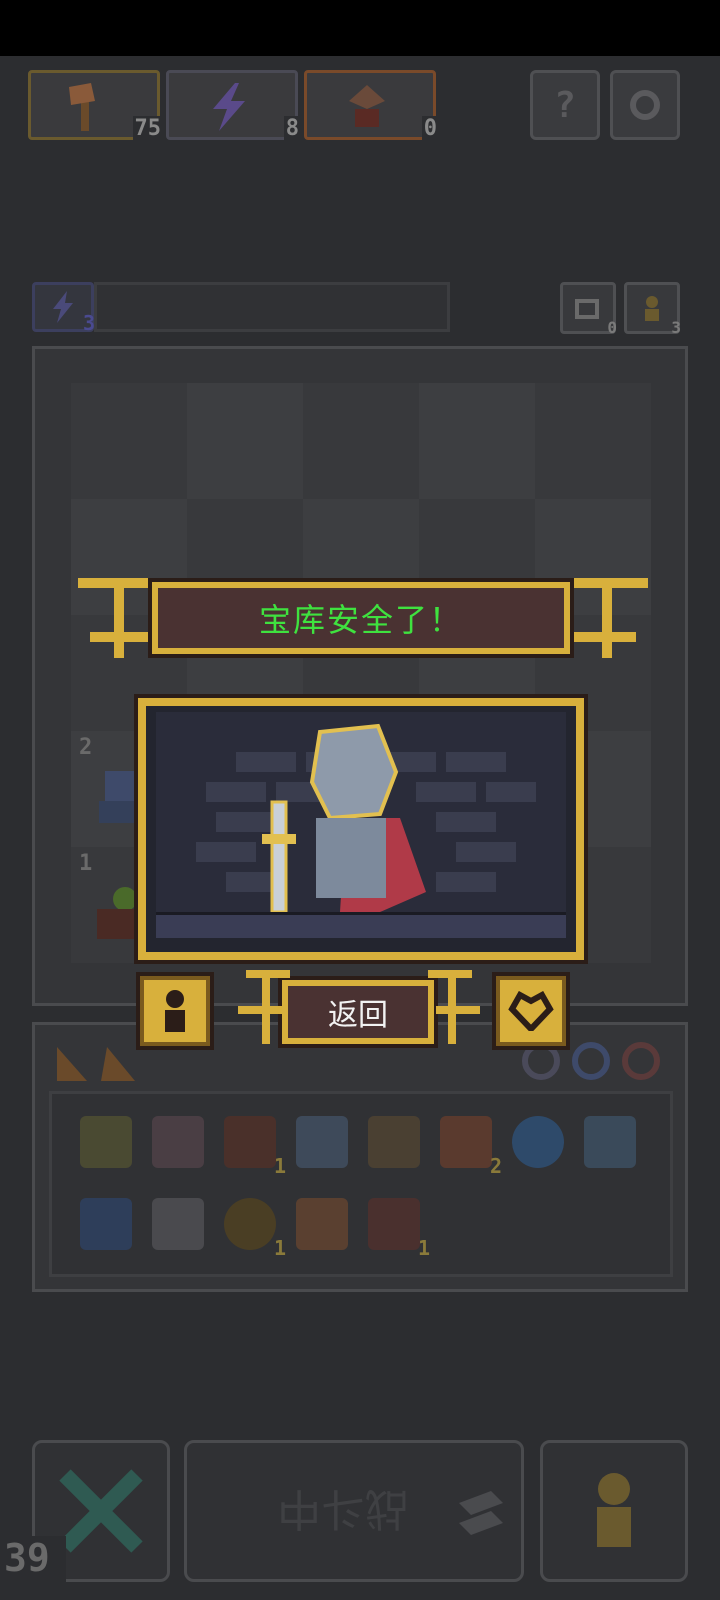  What do you see at coordinates (538, 1142) in the screenshot?
I see `orb-icon` at bounding box center [538, 1142].